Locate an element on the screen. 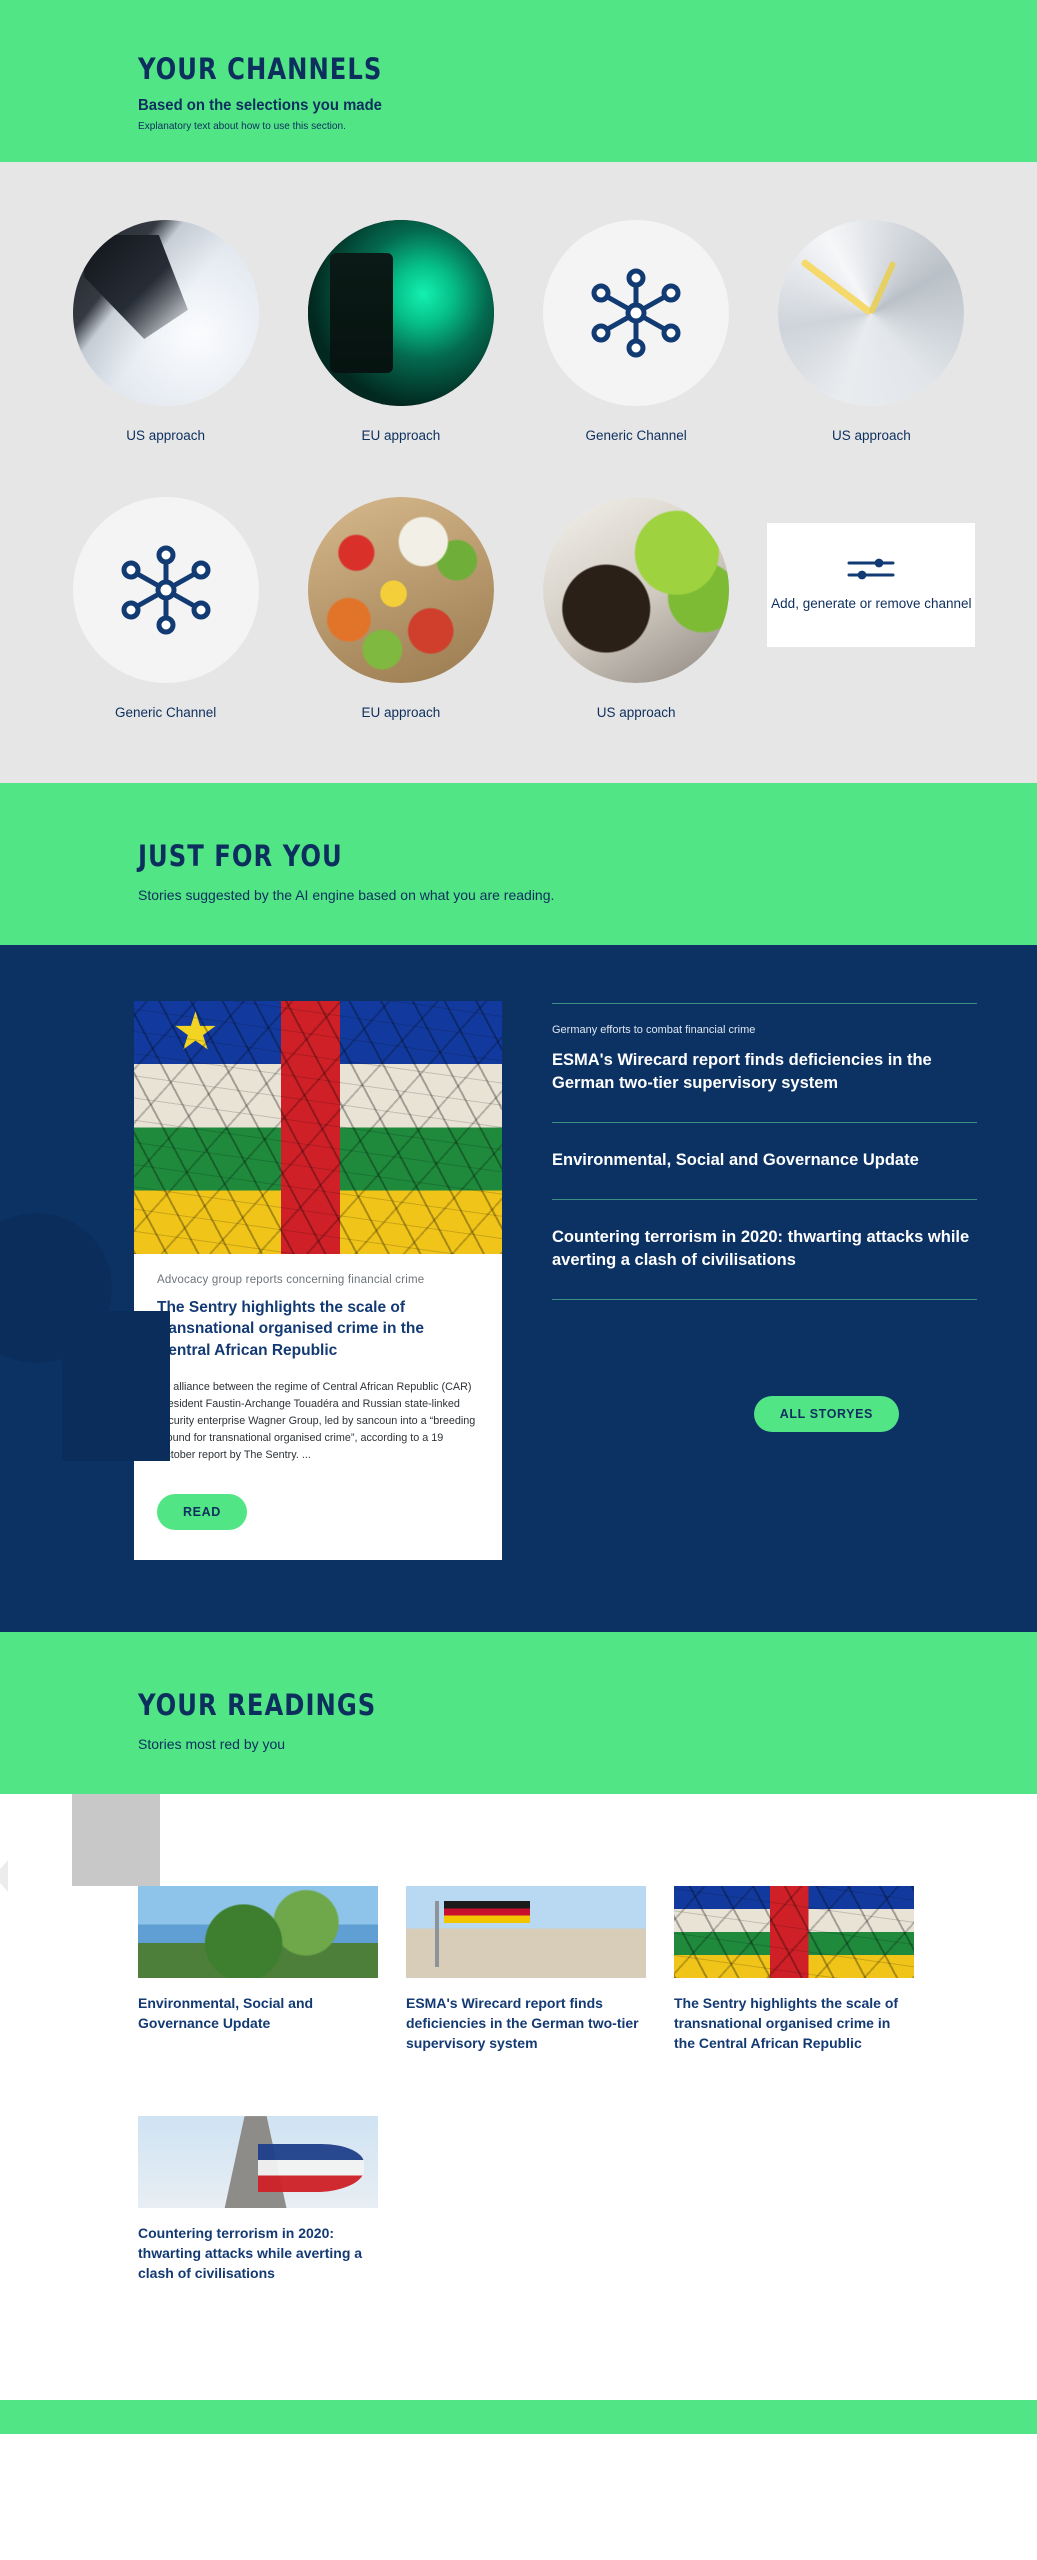  featured-story-image is located at coordinates (318, 1128).